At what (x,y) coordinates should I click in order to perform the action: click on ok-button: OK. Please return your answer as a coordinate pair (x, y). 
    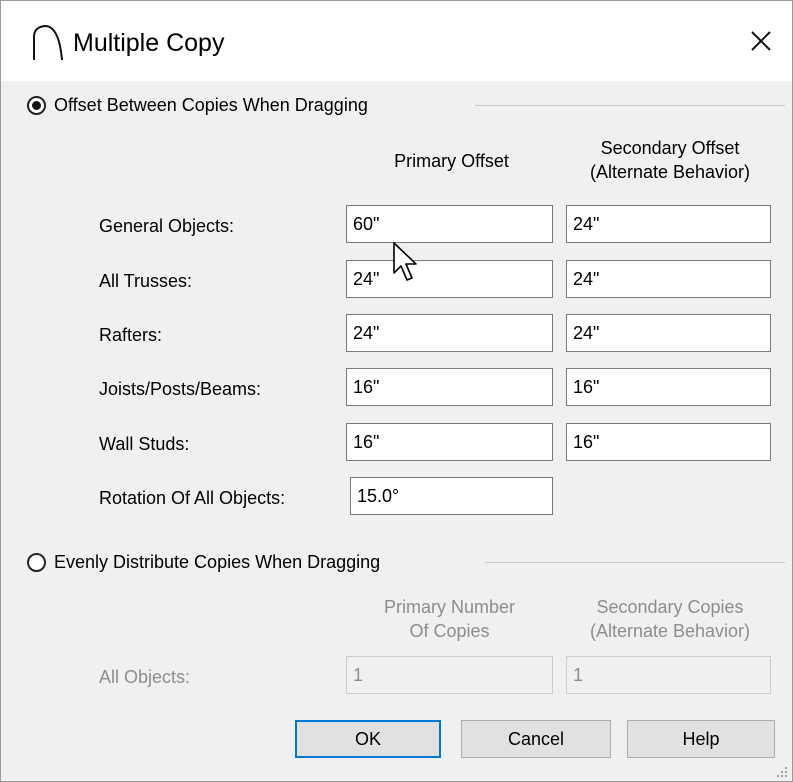
    Looking at the image, I should click on (368, 739).